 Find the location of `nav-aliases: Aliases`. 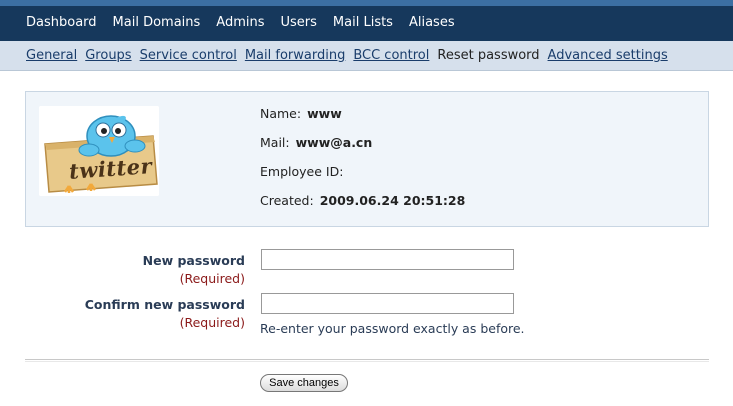

nav-aliases: Aliases is located at coordinates (432, 22).